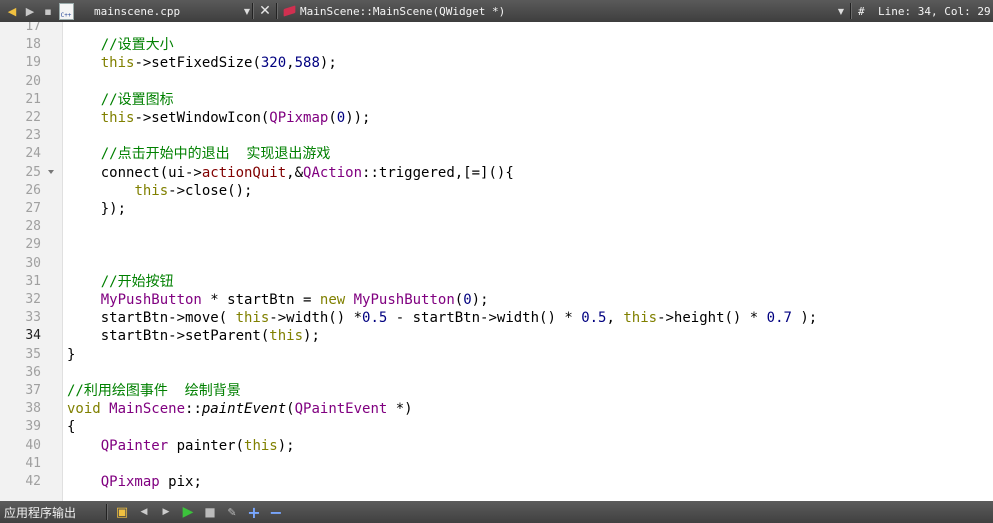  What do you see at coordinates (66, 15) in the screenshot?
I see `file-type-label: C++` at bounding box center [66, 15].